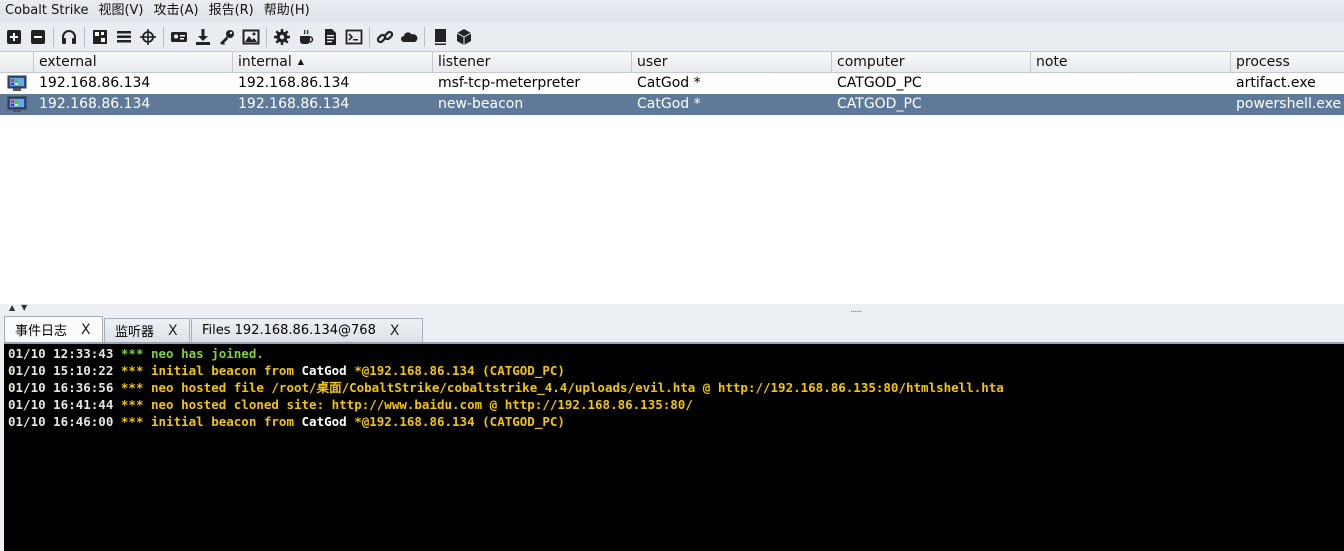  I want to click on help-icon, so click(440, 37).